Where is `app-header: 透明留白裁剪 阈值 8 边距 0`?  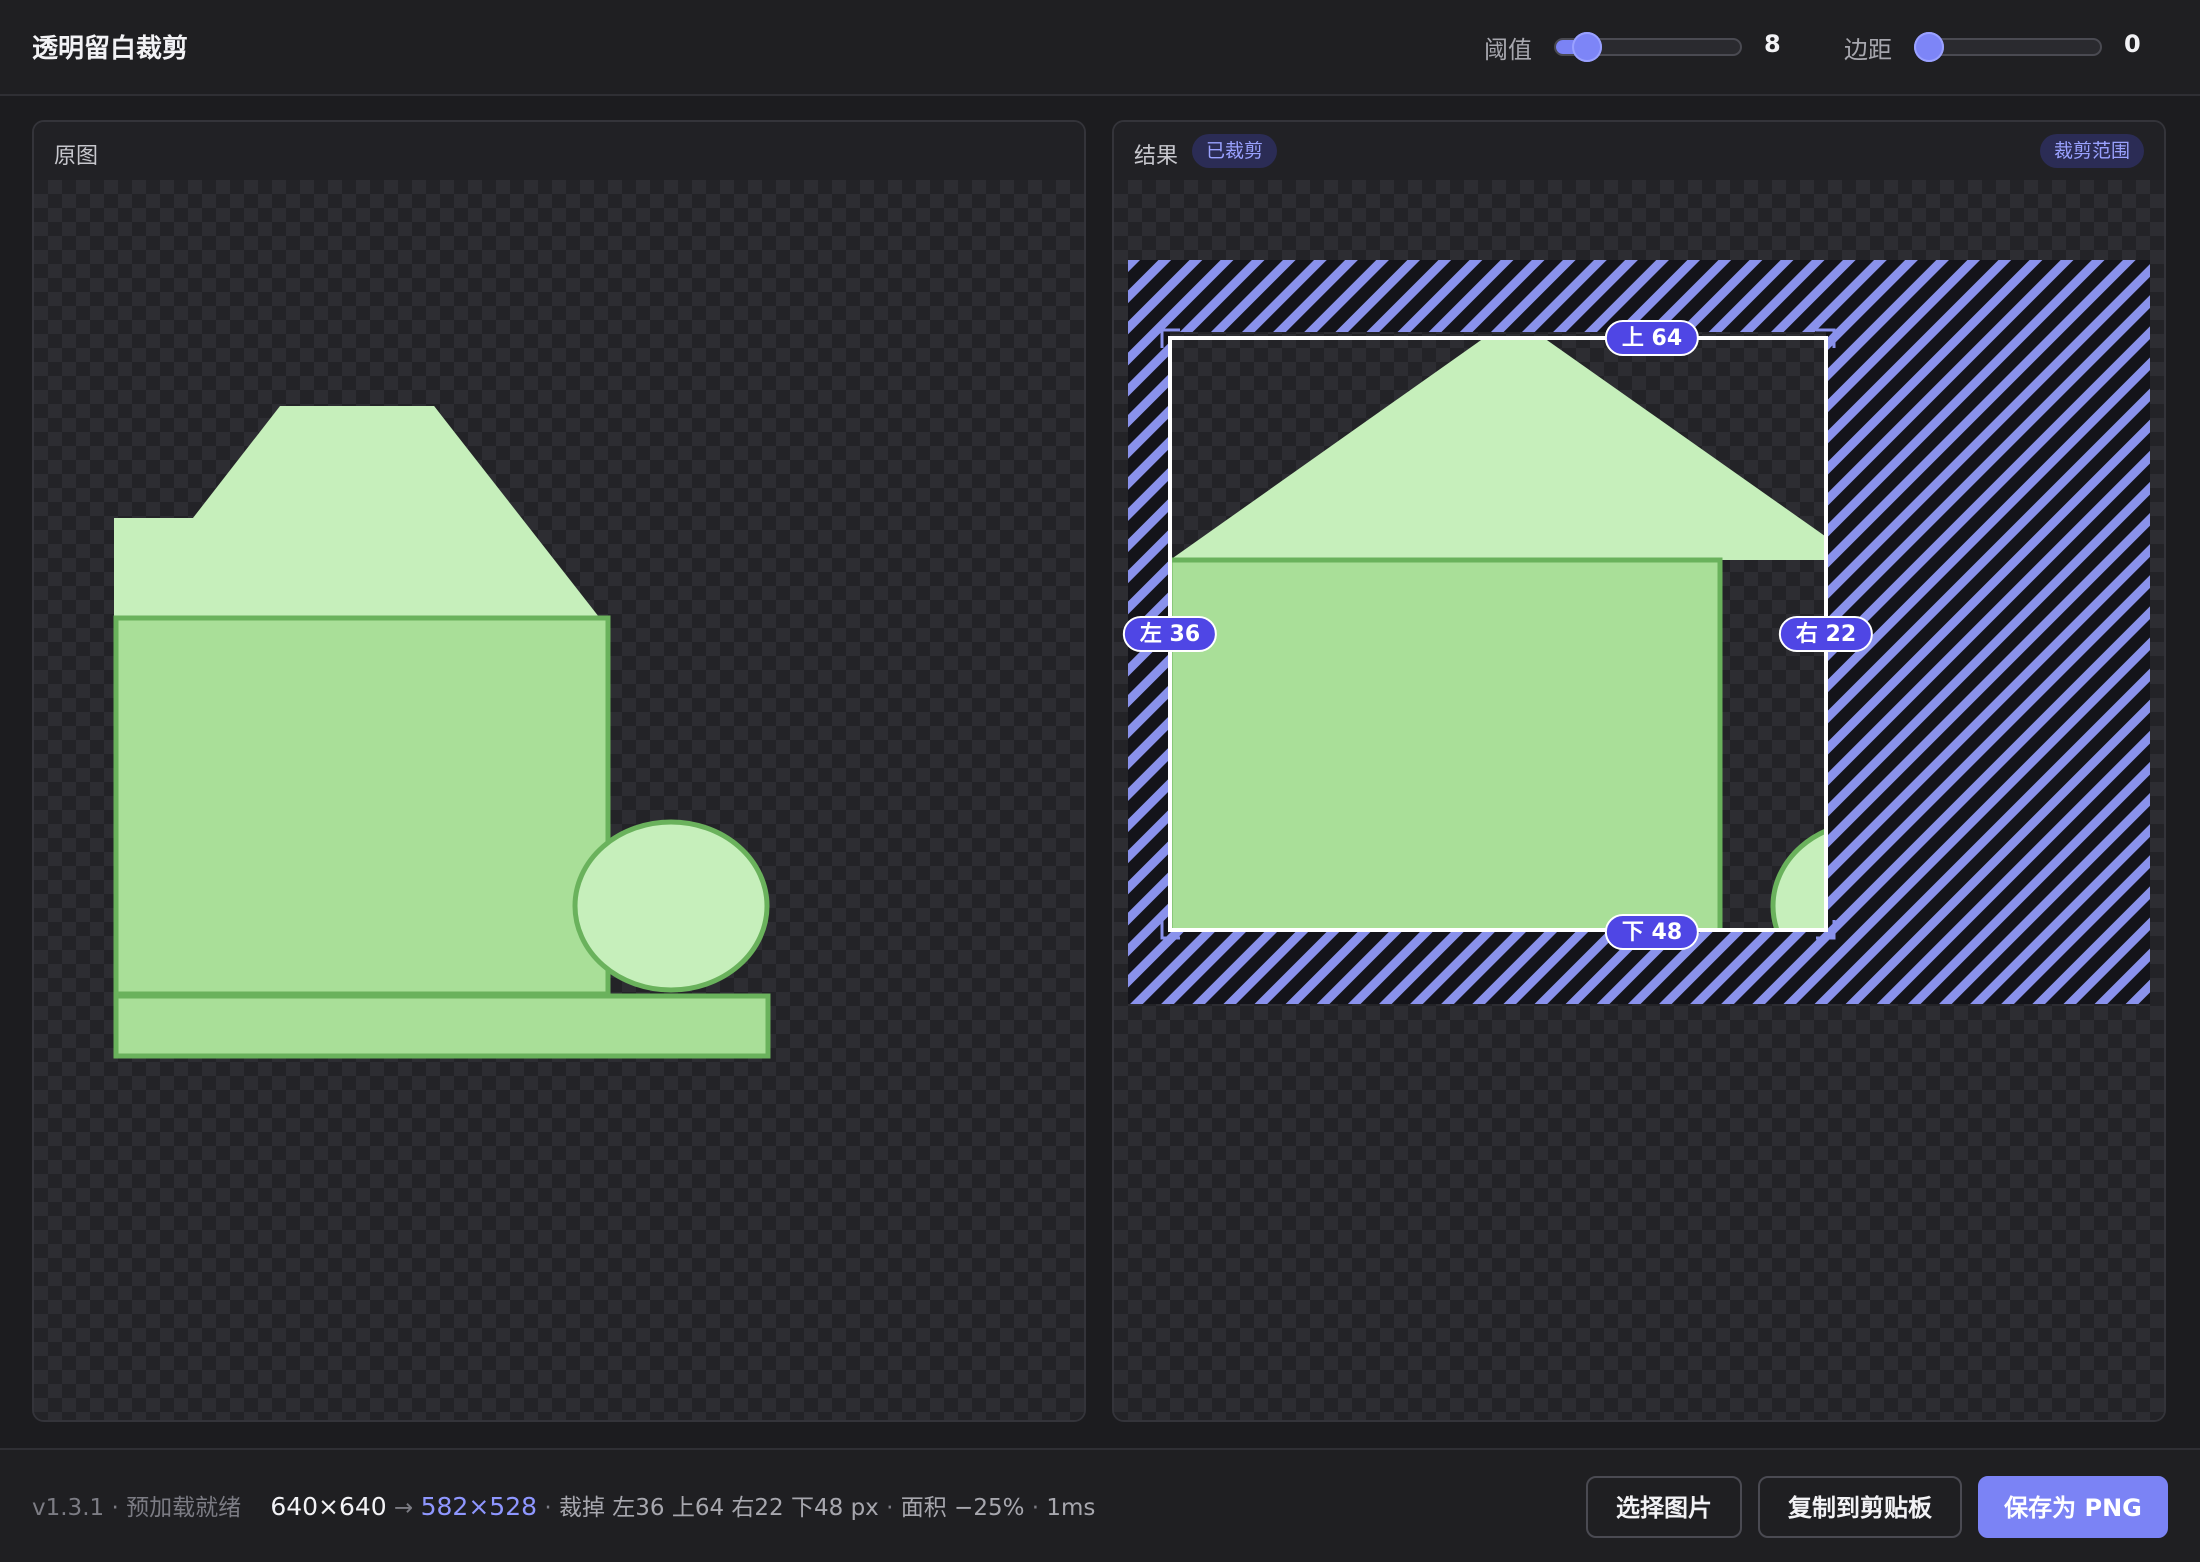
app-header: 透明留白裁剪 阈值 8 边距 0 is located at coordinates (1100, 48).